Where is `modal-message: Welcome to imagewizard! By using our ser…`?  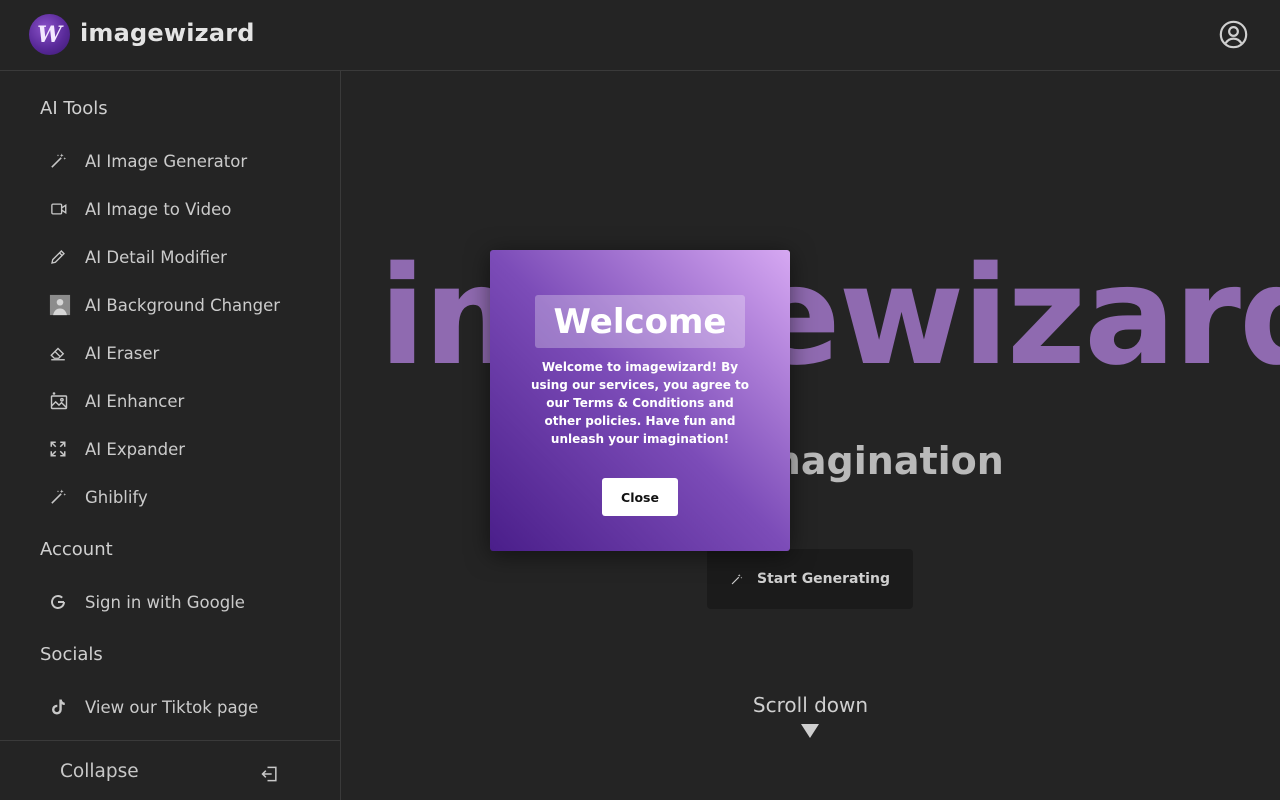 modal-message: Welcome to imagewizard! By using our ser… is located at coordinates (640, 403).